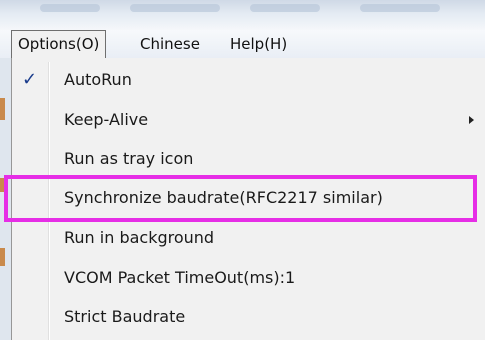  I want to click on menu-item-label: Strict Baudrate, so click(125, 316).